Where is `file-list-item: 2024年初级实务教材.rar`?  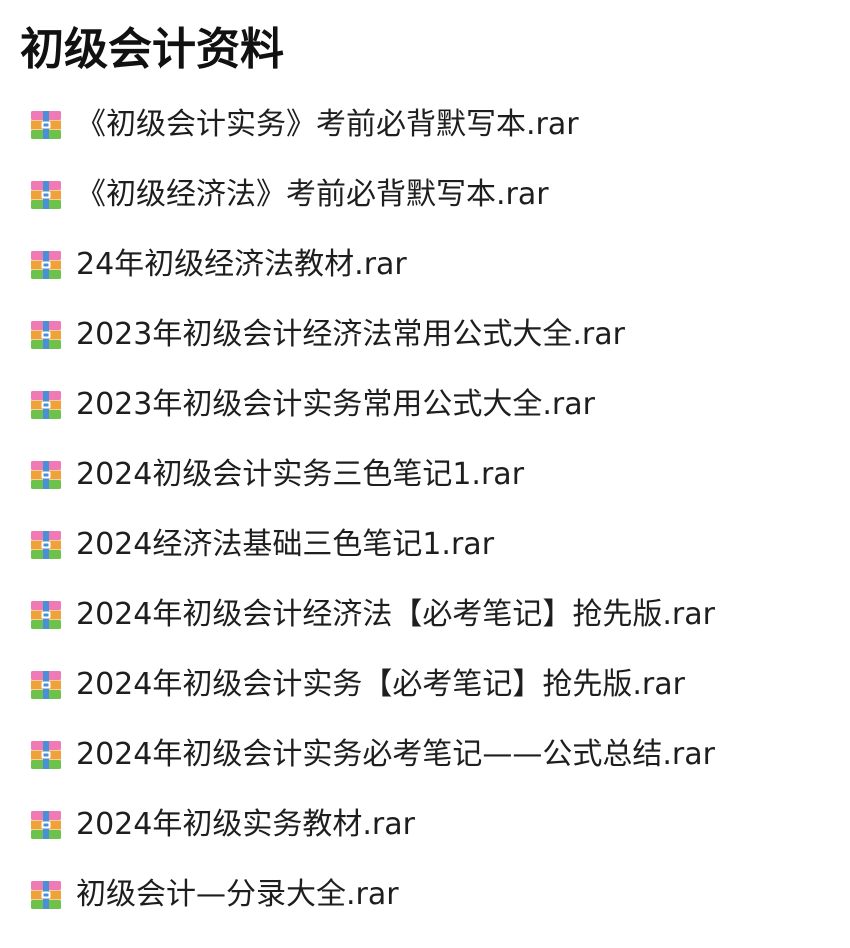 file-list-item: 2024年初级实务教材.rar is located at coordinates (425, 825).